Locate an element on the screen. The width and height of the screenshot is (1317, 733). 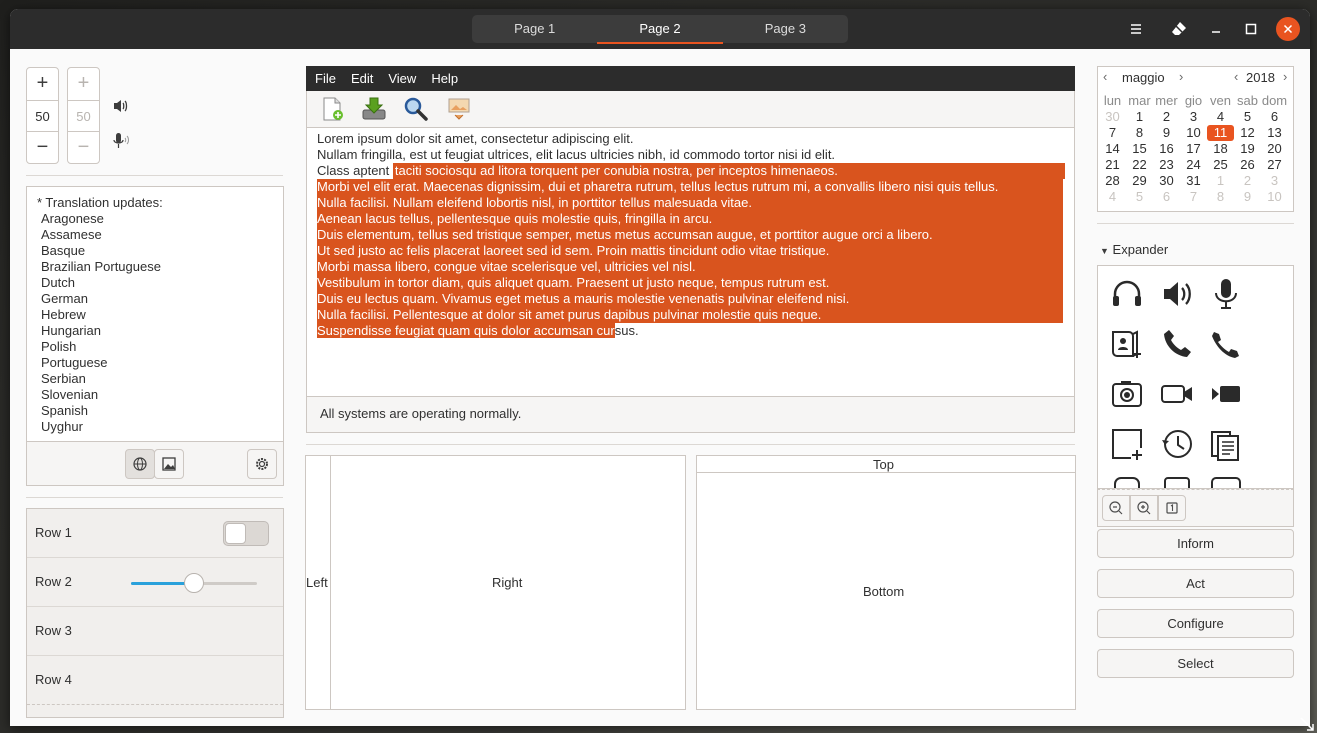
calendar-day: 20 is located at coordinates (1274, 149).